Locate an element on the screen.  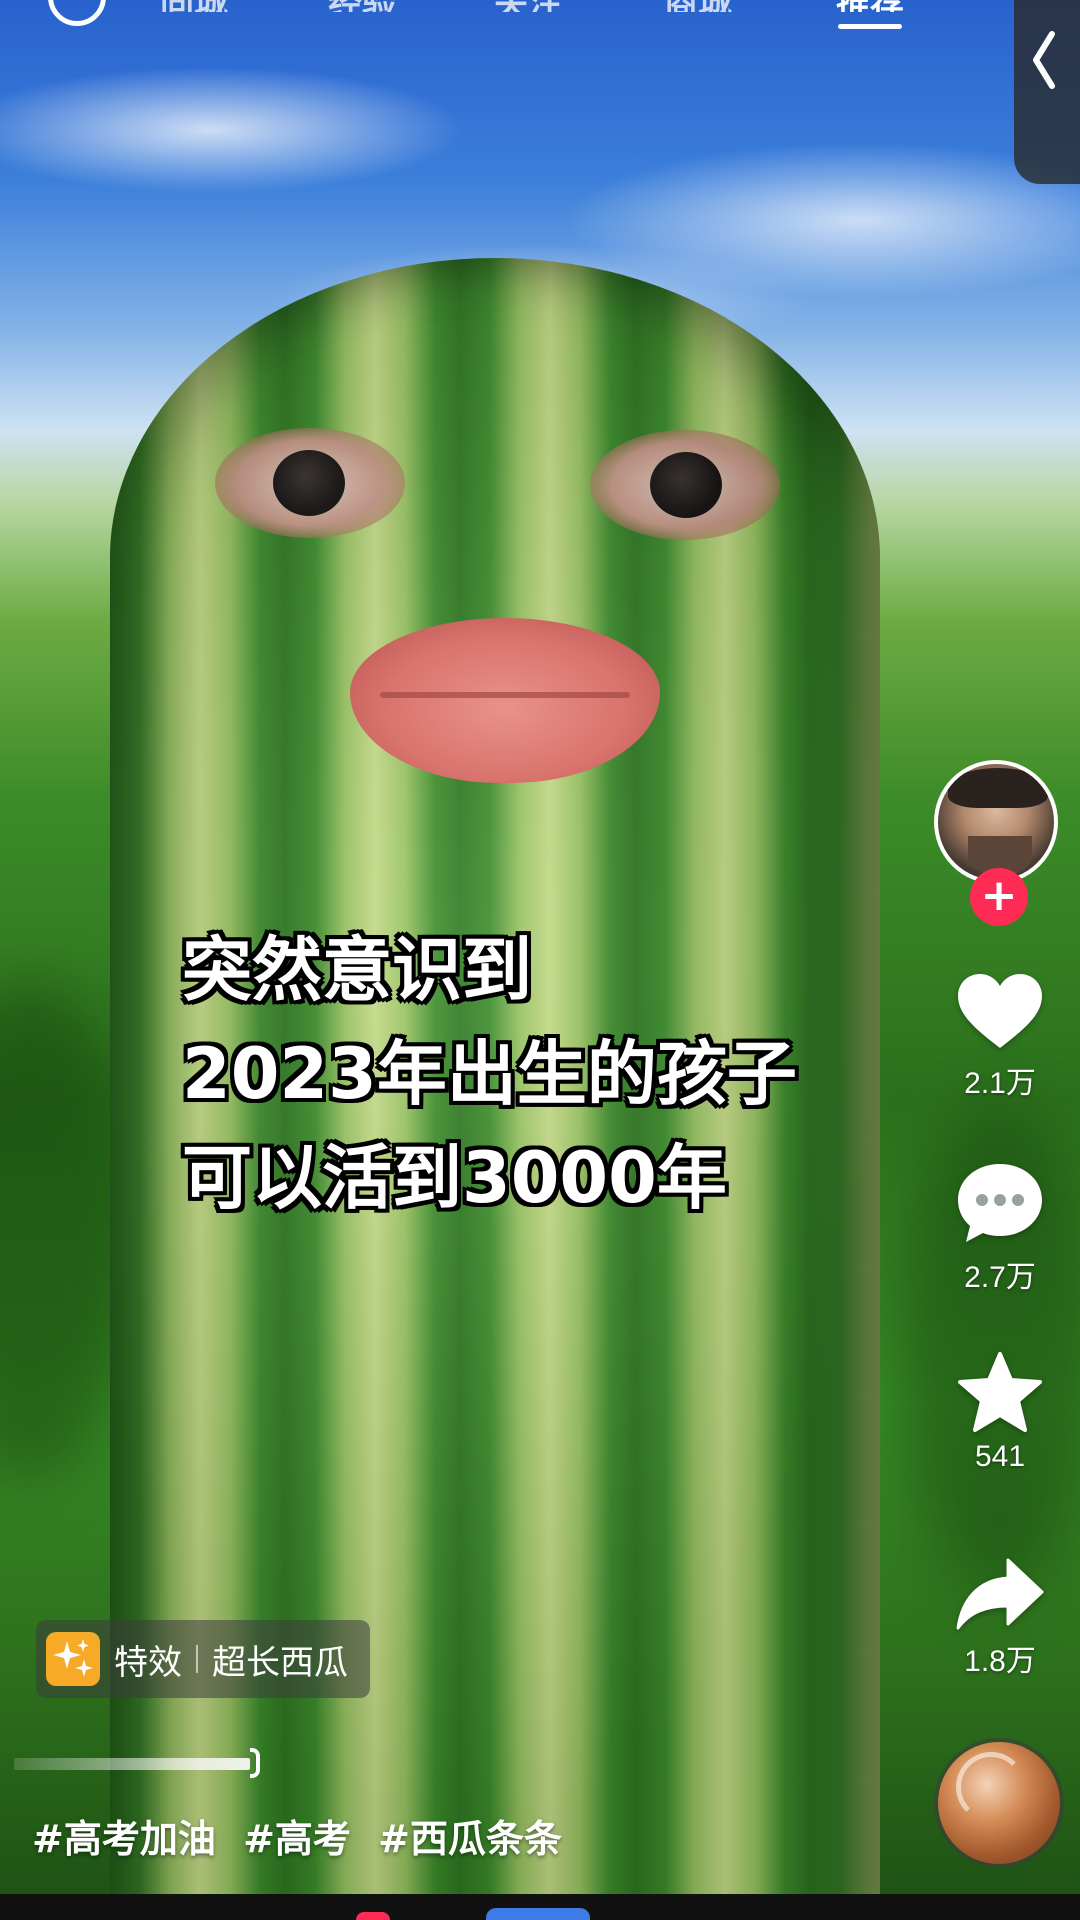
video-caption: 突然意识到 2023年出生的孩子 可以活到3000年 is located at coordinates (542, 1074).